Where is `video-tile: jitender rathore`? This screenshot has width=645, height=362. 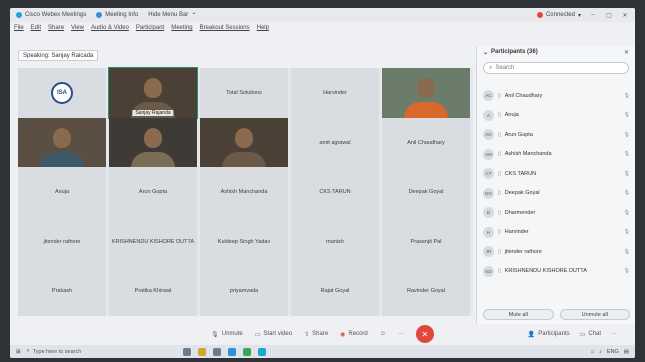 video-tile: jitender rathore is located at coordinates (62, 241).